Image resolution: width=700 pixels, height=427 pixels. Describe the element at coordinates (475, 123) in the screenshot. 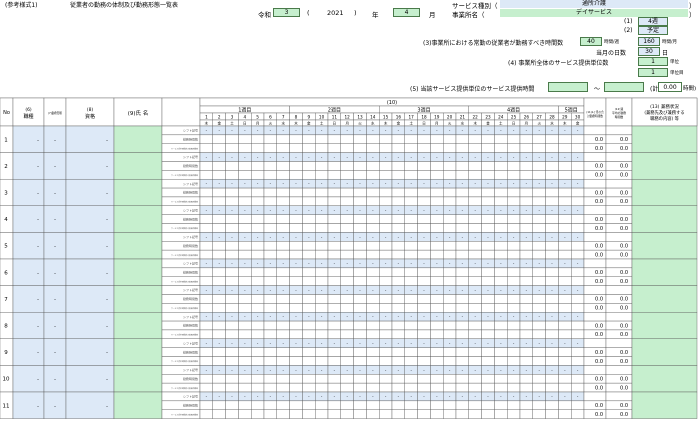

I see `weekday-label: 木` at that location.